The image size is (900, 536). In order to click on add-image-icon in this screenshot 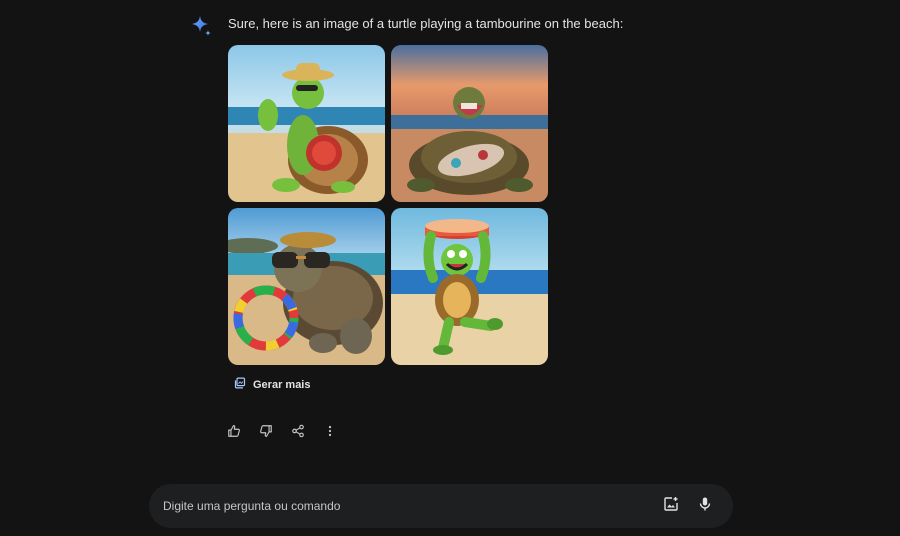, I will do `click(671, 506)`.